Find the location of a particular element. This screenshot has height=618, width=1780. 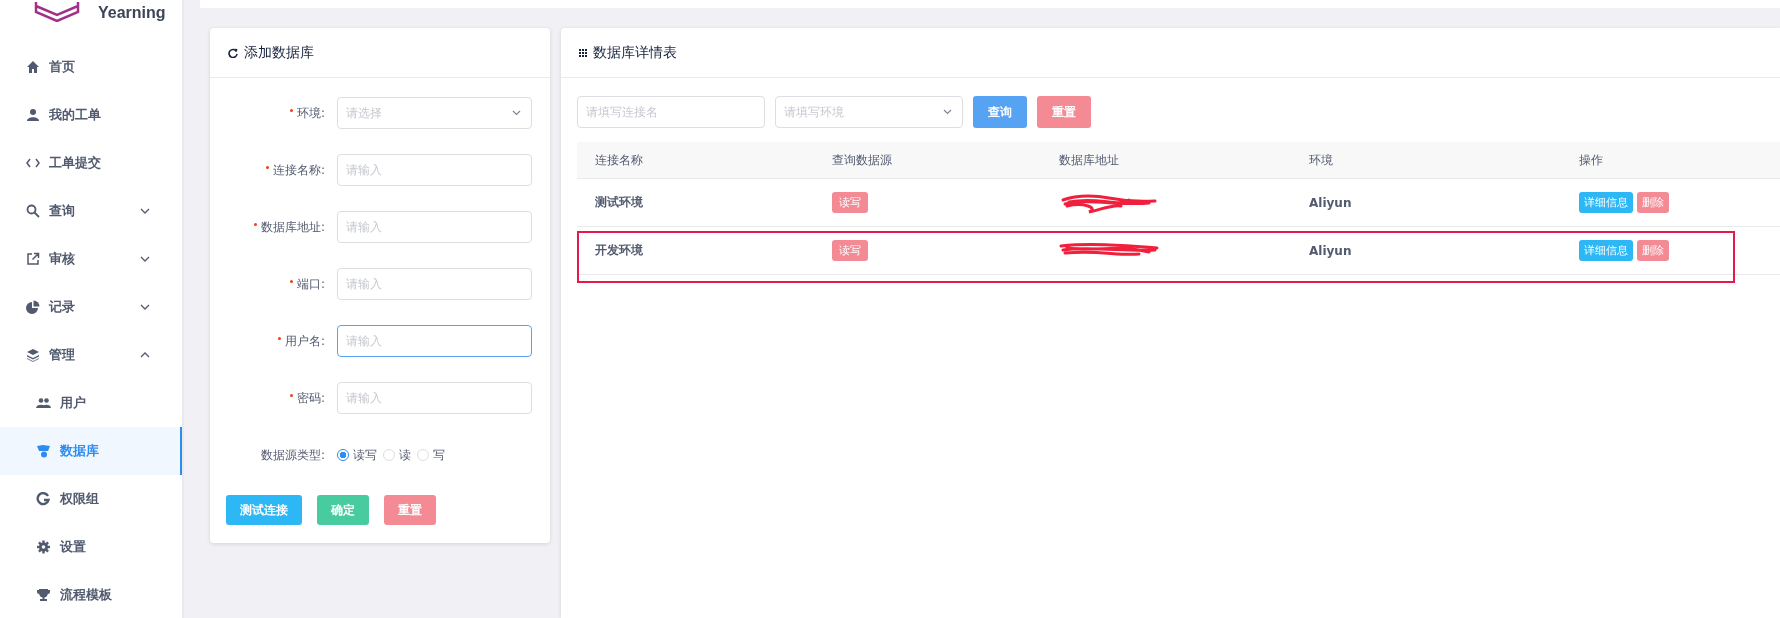

field-label: 密码: is located at coordinates (310, 398).